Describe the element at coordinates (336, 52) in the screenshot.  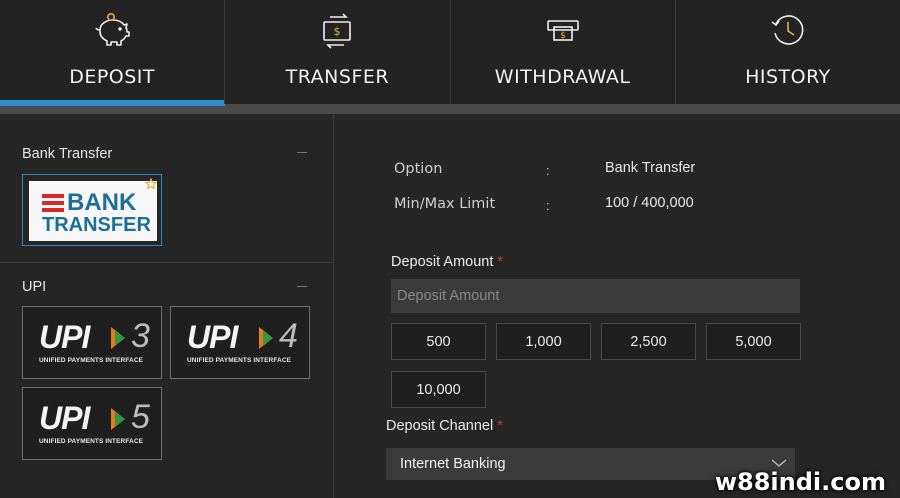
I see `tab-transfer: $ TRANSFER` at that location.